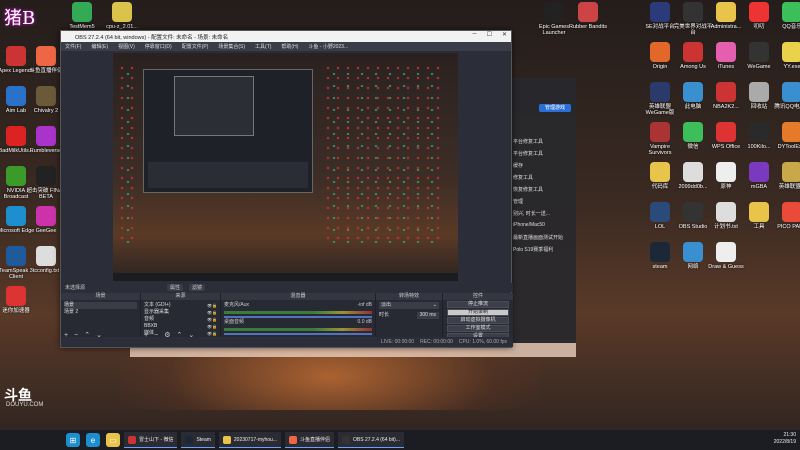  I want to click on control-button: 开始录制, so click(478, 312).